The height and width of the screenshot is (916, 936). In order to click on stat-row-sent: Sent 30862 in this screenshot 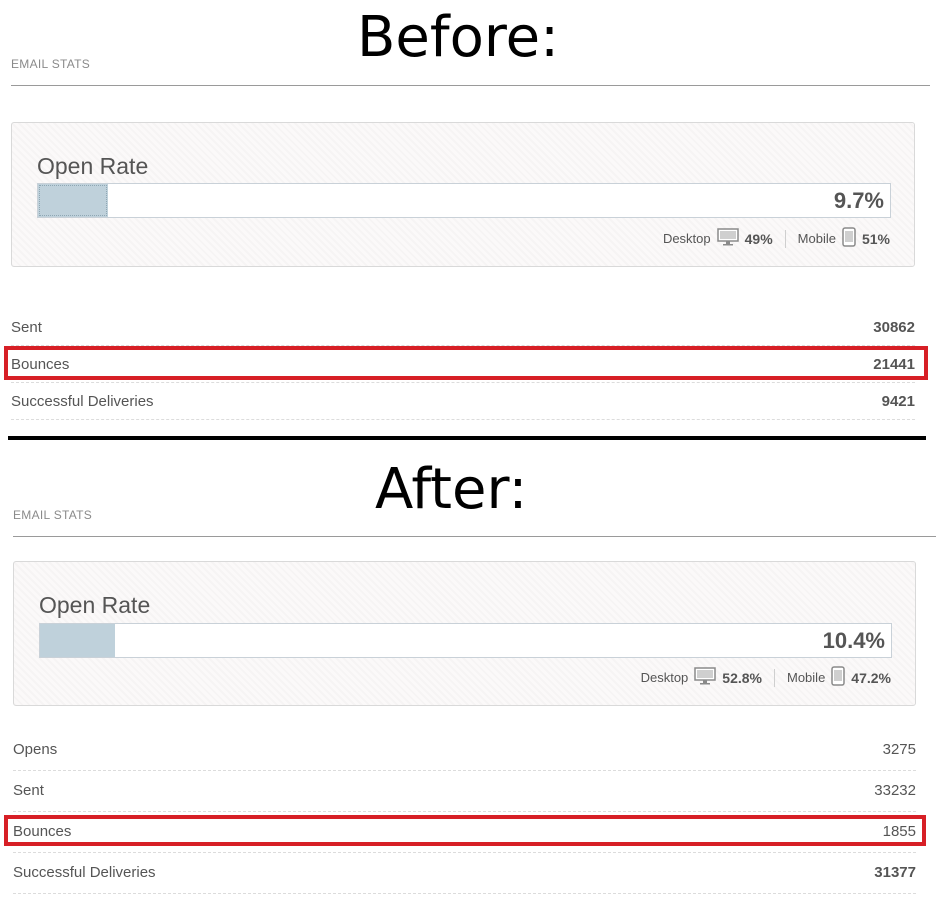, I will do `click(463, 328)`.